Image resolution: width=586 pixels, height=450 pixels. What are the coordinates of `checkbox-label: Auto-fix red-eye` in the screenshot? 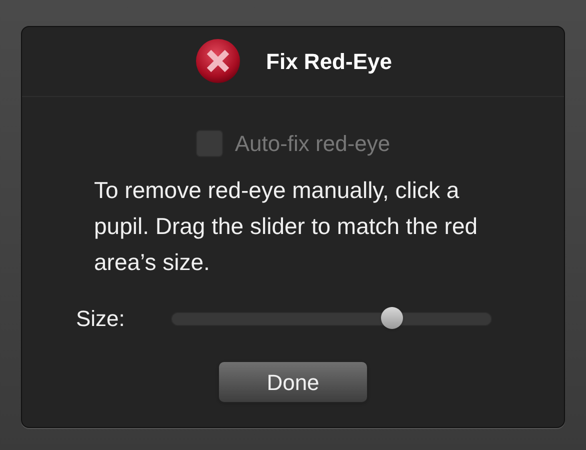 It's located at (312, 144).